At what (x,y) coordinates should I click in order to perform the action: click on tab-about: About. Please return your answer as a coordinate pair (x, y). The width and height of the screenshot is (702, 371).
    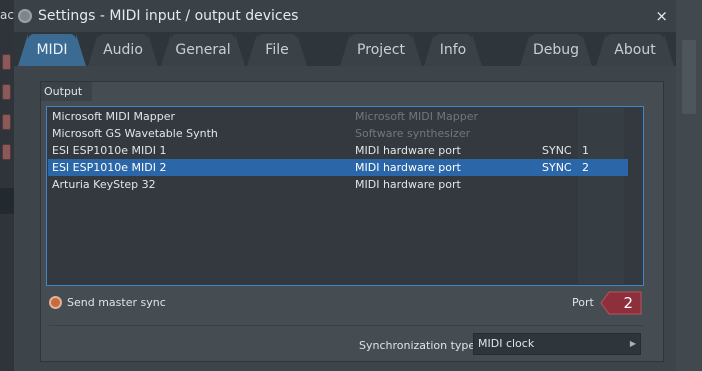
    Looking at the image, I should click on (635, 50).